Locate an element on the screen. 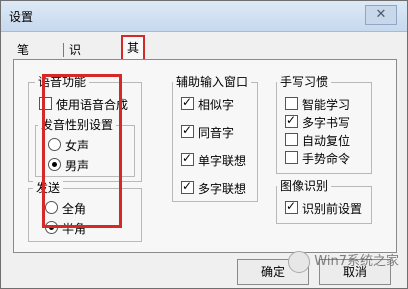  tab-recognition-settings: 识别设置 is located at coordinates (75, 76).